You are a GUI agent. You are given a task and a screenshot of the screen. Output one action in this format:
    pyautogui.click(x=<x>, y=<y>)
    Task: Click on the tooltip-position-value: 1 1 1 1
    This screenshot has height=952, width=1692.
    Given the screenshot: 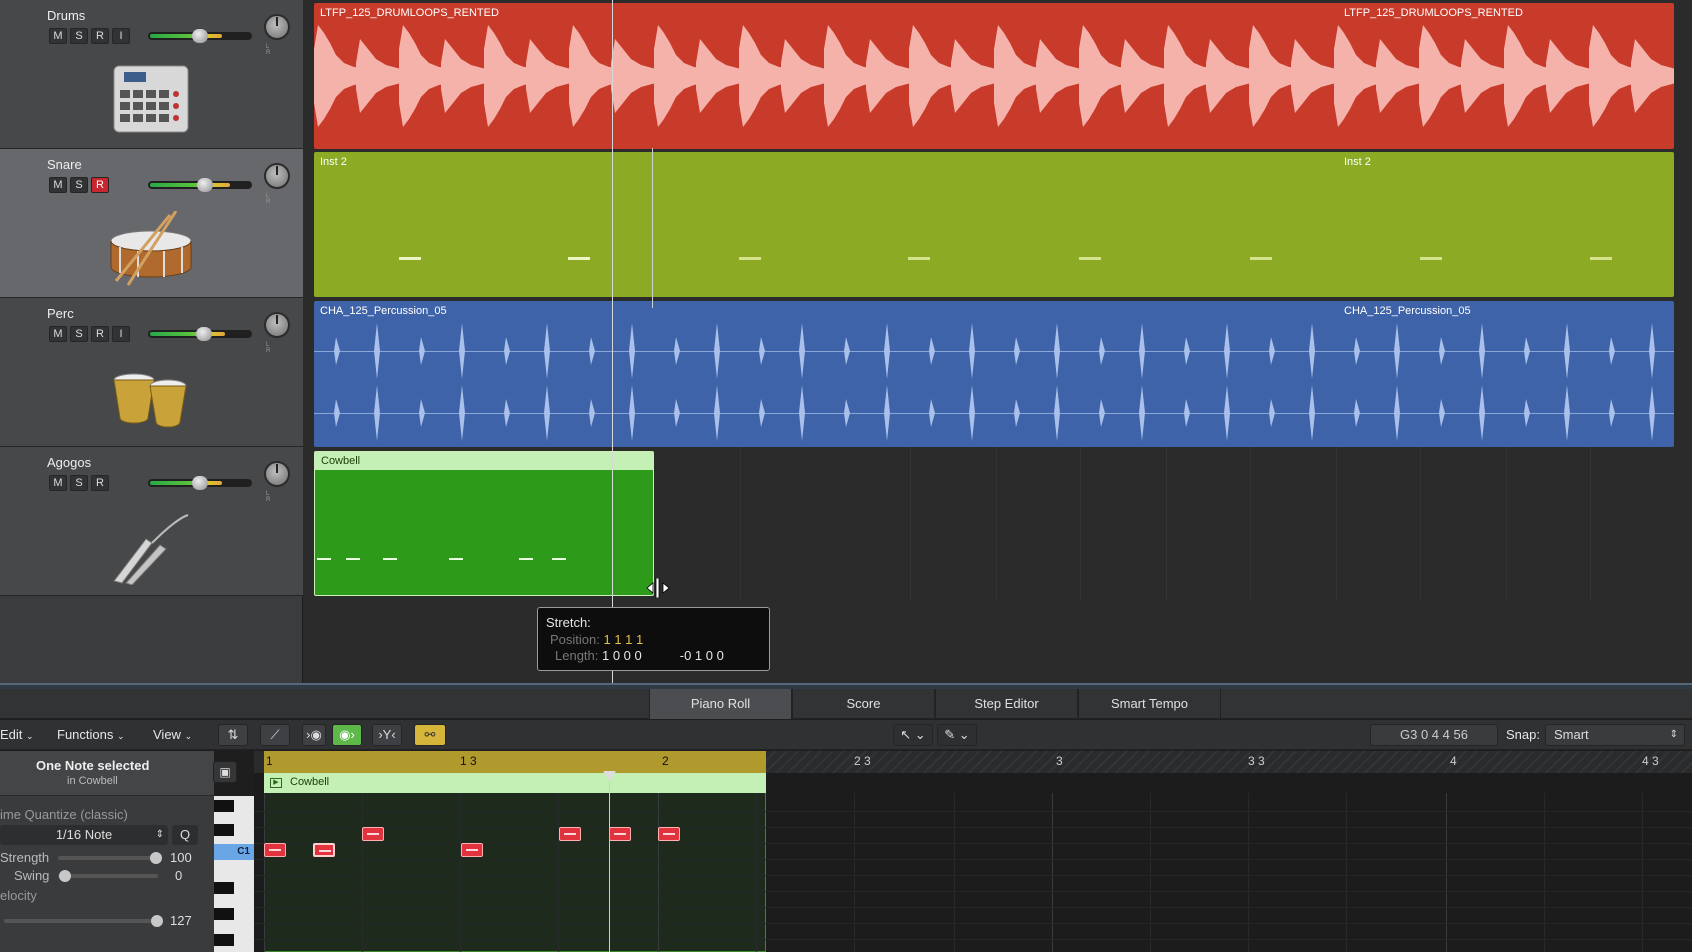 What is the action you would take?
    pyautogui.click(x=623, y=639)
    